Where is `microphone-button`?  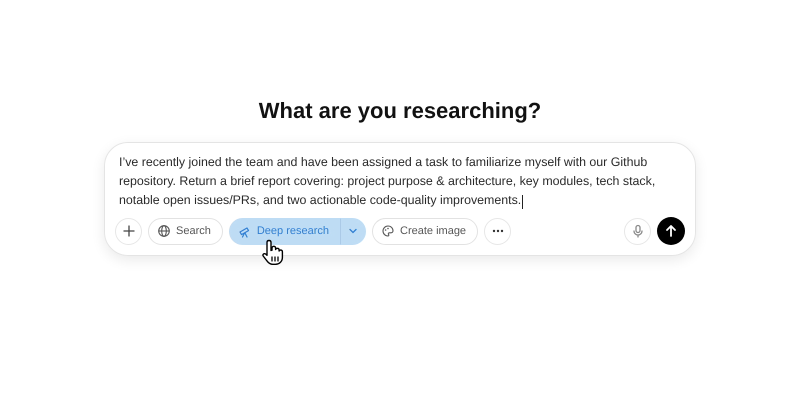
microphone-button is located at coordinates (637, 231).